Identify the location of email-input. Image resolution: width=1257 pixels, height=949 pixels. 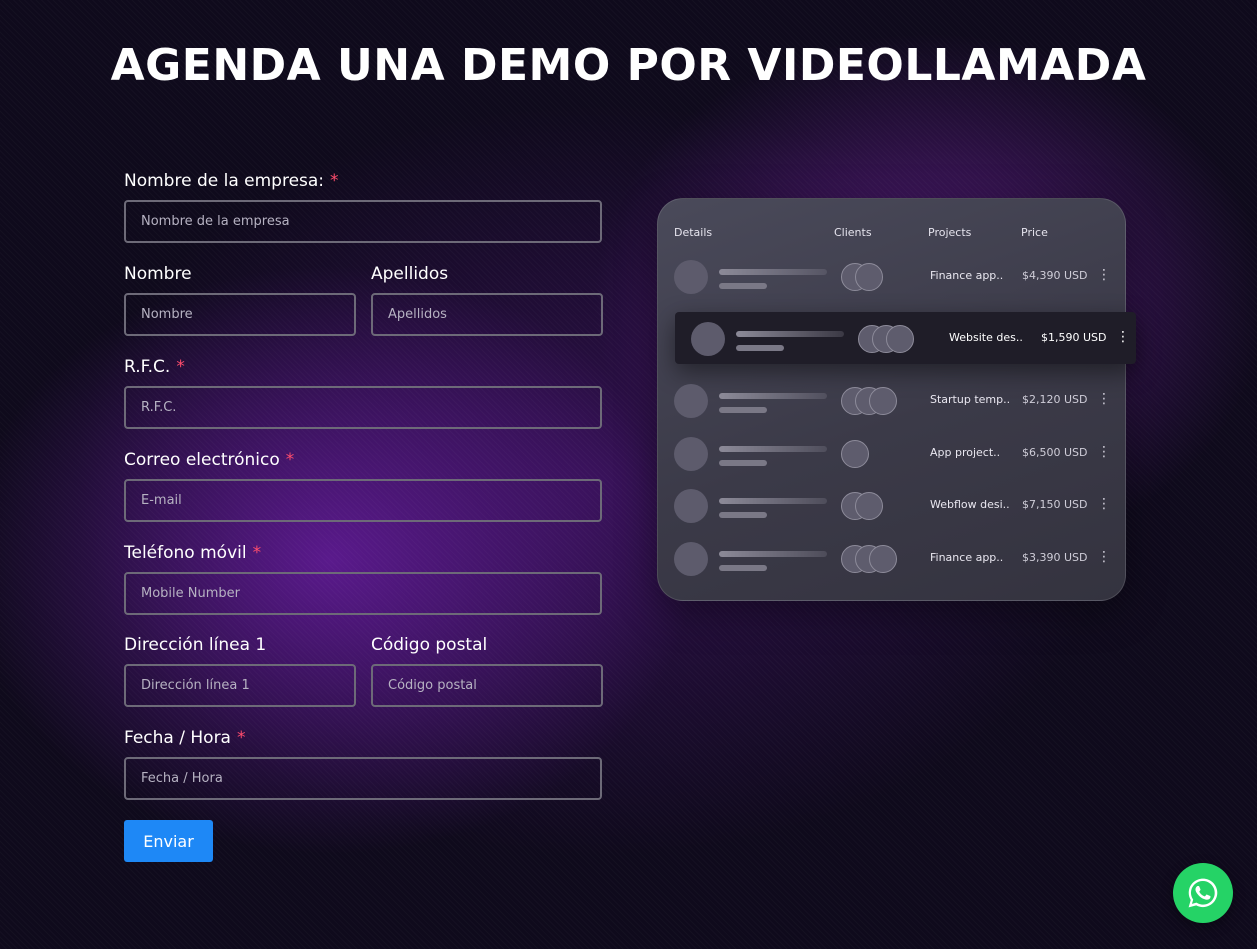
(363, 500).